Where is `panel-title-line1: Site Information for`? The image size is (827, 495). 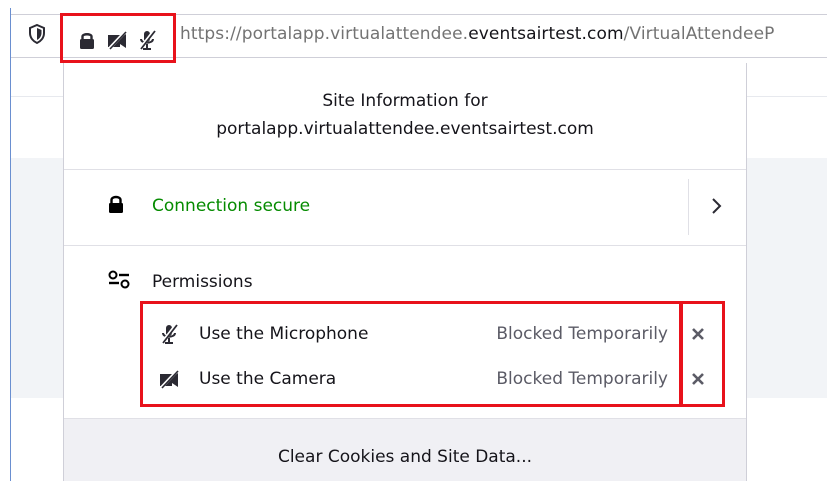 panel-title-line1: Site Information for is located at coordinates (405, 101).